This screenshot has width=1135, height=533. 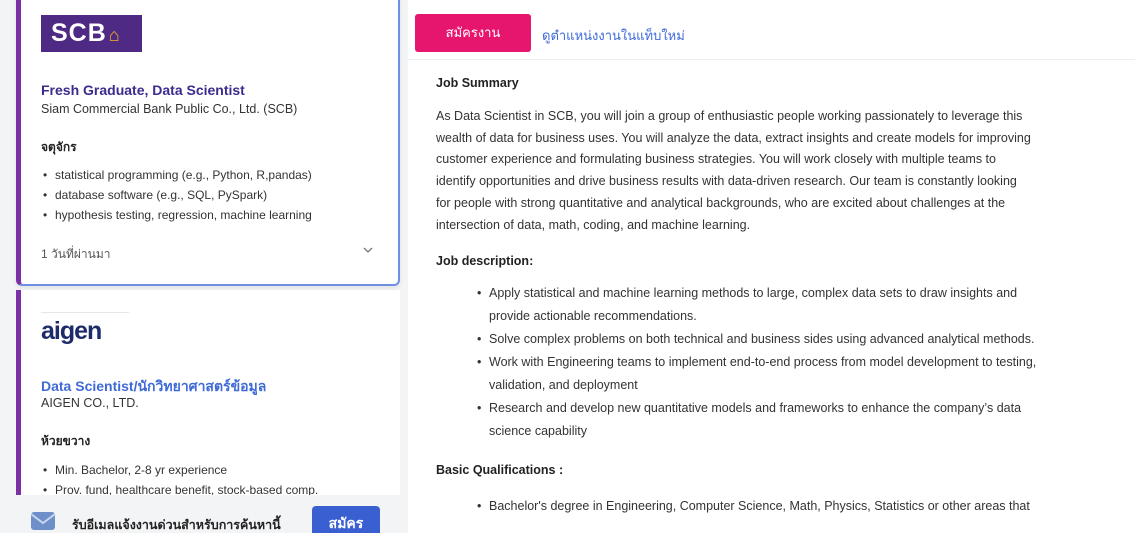 I want to click on highlight-item: database software (e.g., SQL, PySpark), so click(x=176, y=195).